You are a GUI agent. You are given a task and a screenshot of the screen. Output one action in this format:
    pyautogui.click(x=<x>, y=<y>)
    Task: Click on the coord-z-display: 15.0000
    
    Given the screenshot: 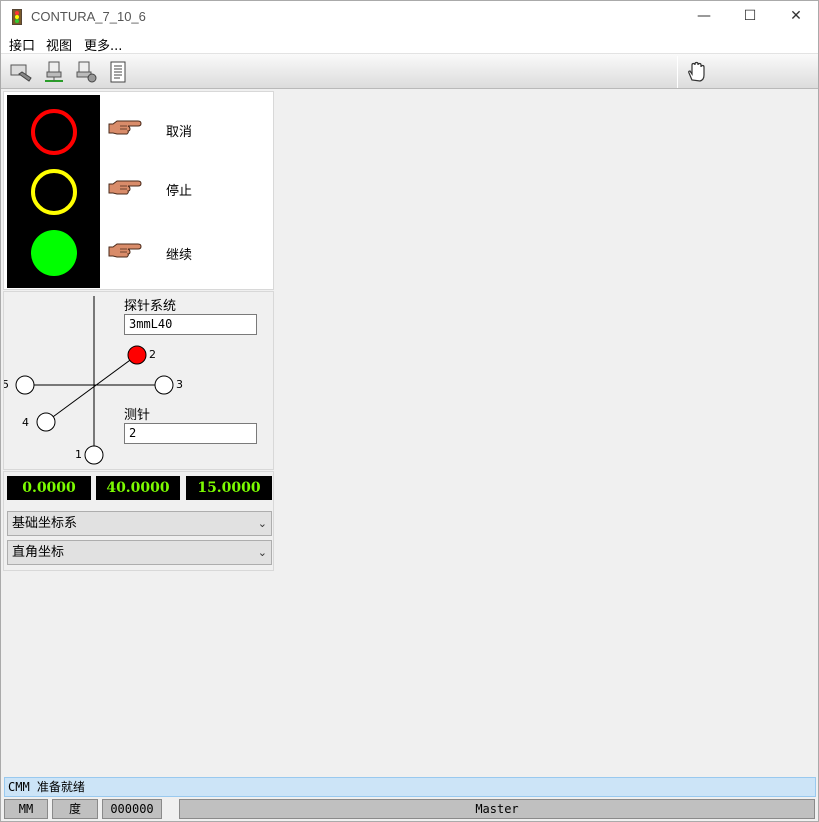 What is the action you would take?
    pyautogui.click(x=229, y=488)
    